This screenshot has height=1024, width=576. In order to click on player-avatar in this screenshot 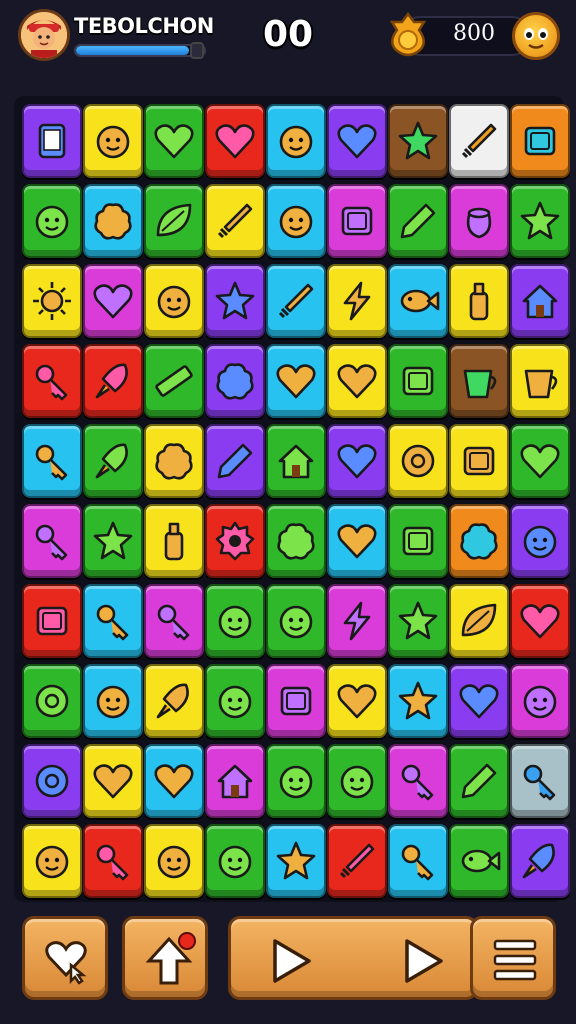, I will do `click(44, 35)`.